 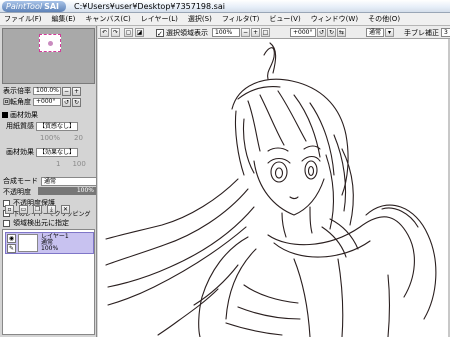 I want to click on effect-select: 【効果なし】, so click(x=57, y=152).